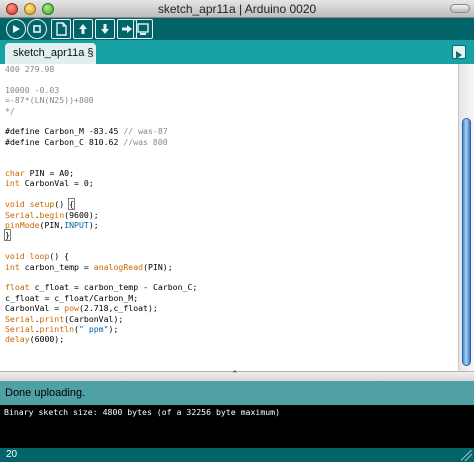 Image resolution: width=474 pixels, height=462 pixels. I want to click on serial-monitor-icon, so click(143, 29).